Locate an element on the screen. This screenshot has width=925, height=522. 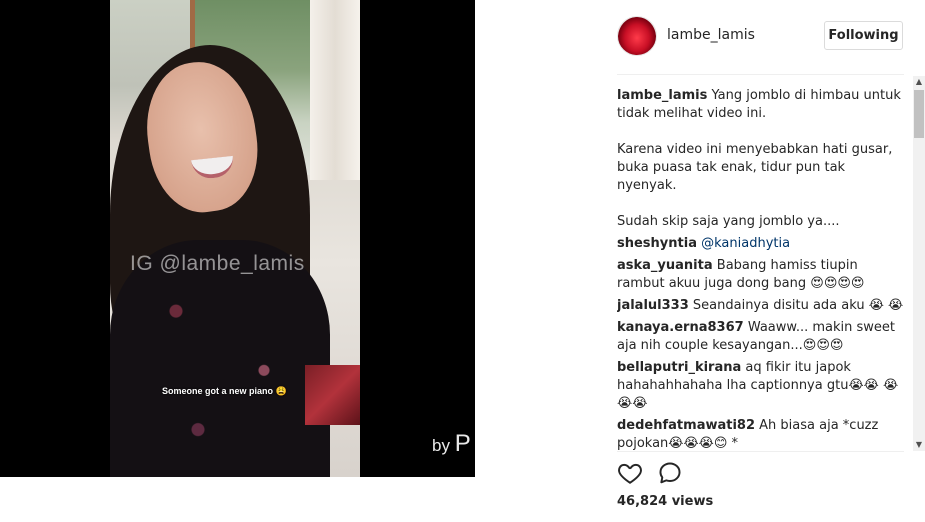
comment-item: jalalul333 Seandainya disitu ada aku 😭 😭 is located at coordinates (761, 306).